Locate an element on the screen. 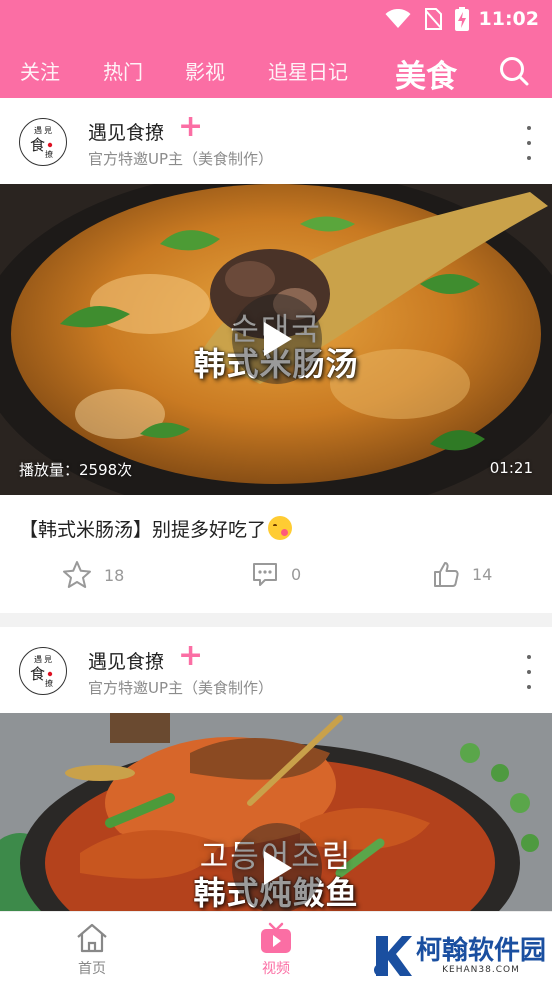 The width and height of the screenshot is (552, 983). thumbs-up-icon is located at coordinates (446, 574).